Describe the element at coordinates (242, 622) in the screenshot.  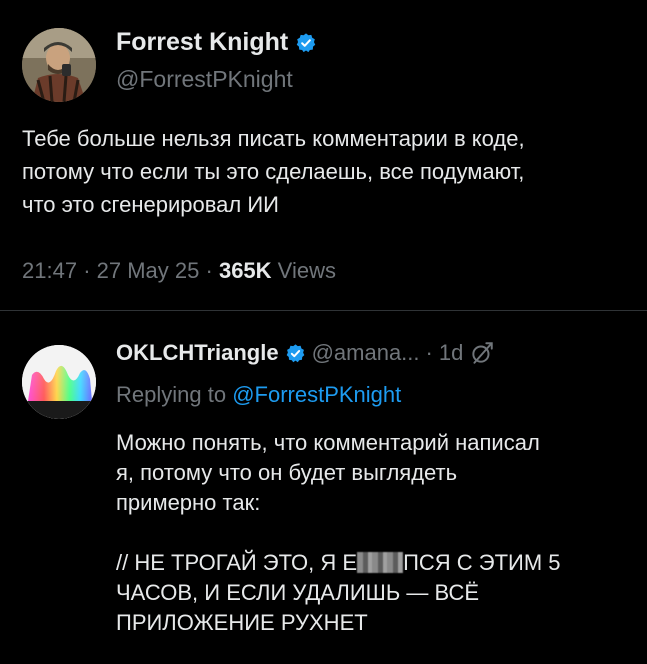
I see `code-comment-line: ПРИЛОЖЕНИЕ РУХНЕТ` at that location.